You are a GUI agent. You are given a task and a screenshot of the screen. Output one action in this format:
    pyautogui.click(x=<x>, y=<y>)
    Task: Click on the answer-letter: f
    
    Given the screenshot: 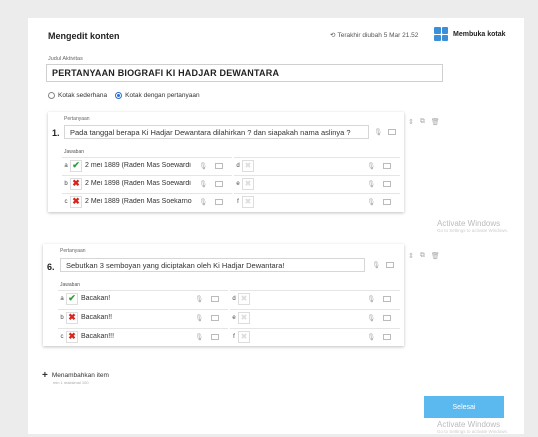 What is the action you would take?
    pyautogui.click(x=238, y=201)
    